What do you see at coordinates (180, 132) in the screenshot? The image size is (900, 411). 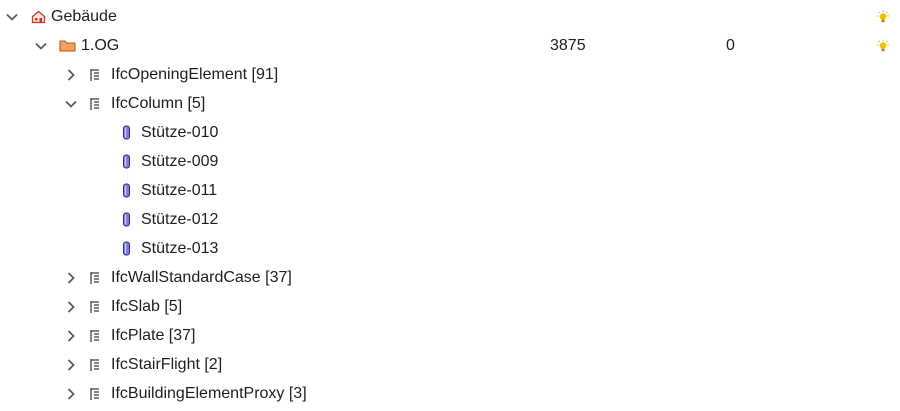 I see `tree-row-label: Stütze-010` at bounding box center [180, 132].